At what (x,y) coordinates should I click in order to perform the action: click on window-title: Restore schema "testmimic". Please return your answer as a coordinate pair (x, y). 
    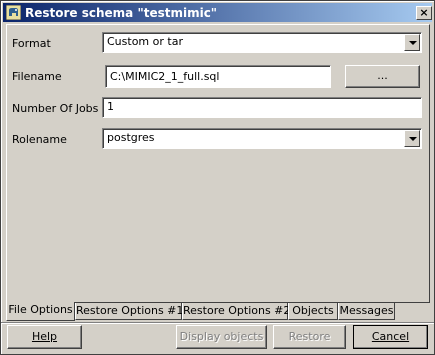
    Looking at the image, I should click on (121, 13).